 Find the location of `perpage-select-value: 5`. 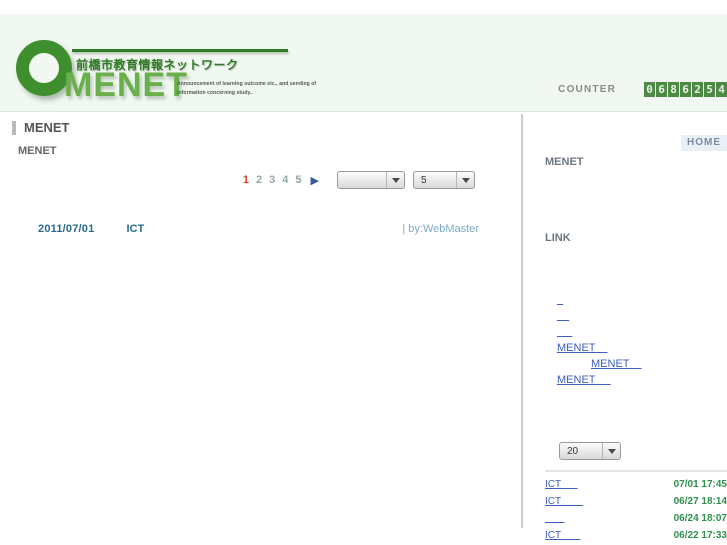

perpage-select-value: 5 is located at coordinates (424, 180).